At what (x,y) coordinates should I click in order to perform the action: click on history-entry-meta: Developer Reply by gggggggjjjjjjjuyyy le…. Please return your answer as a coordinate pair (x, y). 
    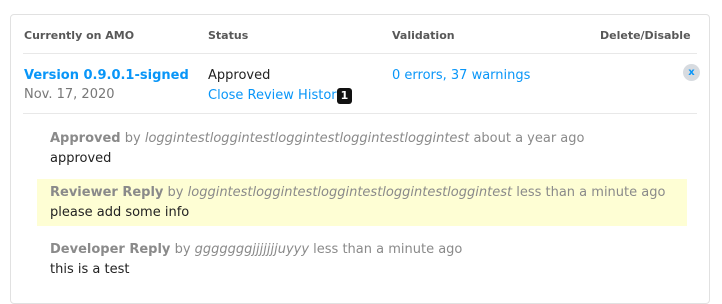
    Looking at the image, I should click on (368, 249).